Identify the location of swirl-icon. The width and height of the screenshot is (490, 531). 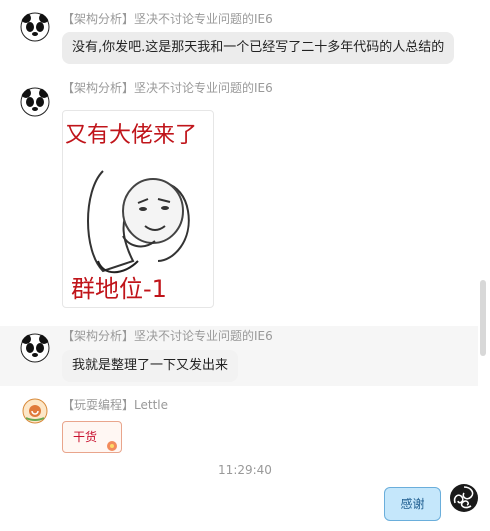
(464, 498).